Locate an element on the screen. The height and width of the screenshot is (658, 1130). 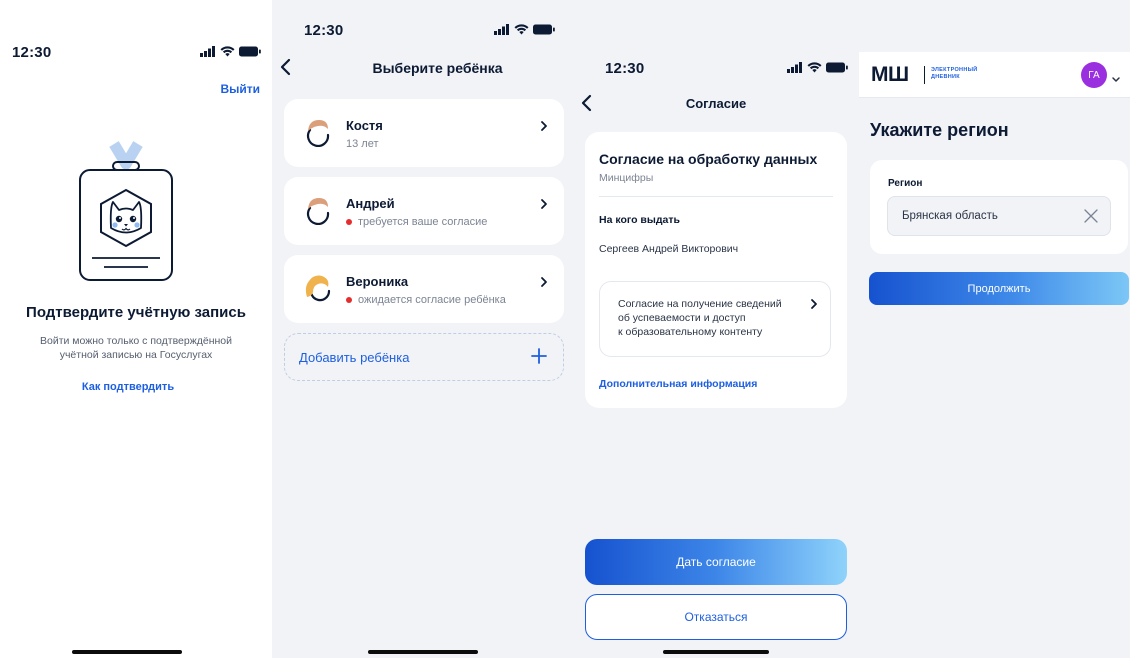
subtitle-line-2: учётной записью на Госуслугах is located at coordinates (136, 355).